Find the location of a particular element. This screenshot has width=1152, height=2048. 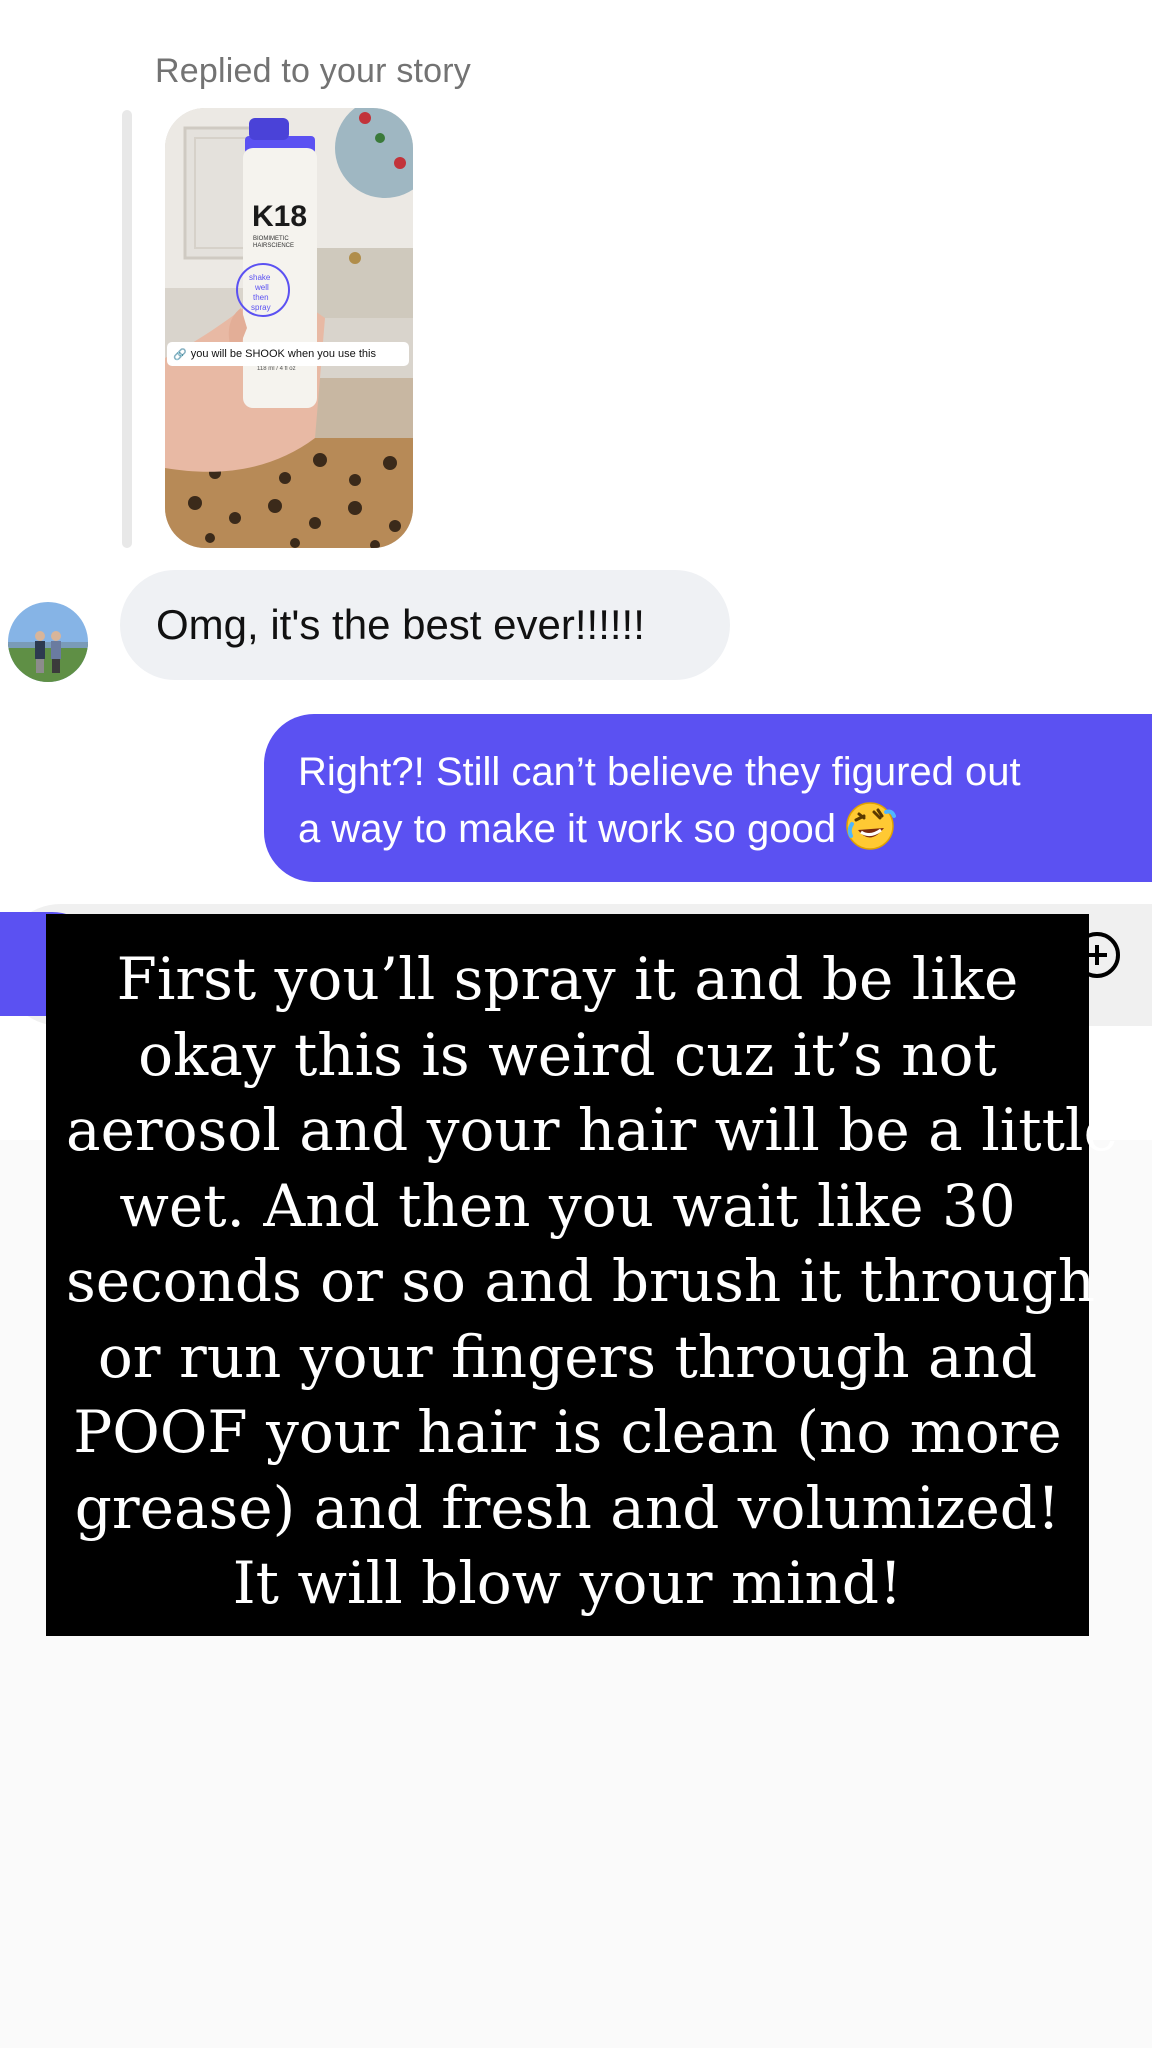

svg-text: well is located at coordinates (261, 287).